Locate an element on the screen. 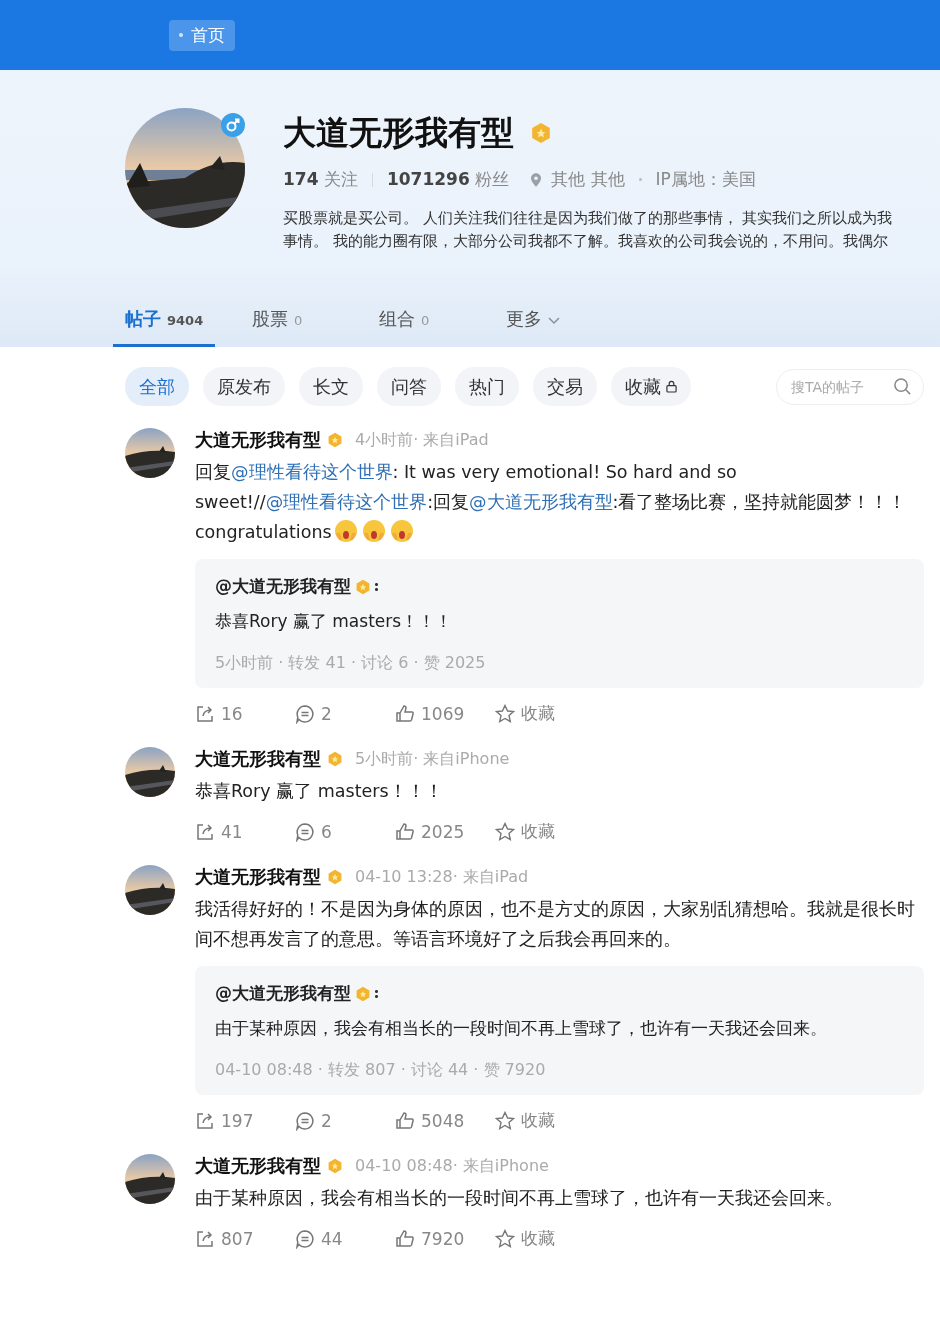 The image size is (940, 1339). repost-button: 16 is located at coordinates (245, 713).